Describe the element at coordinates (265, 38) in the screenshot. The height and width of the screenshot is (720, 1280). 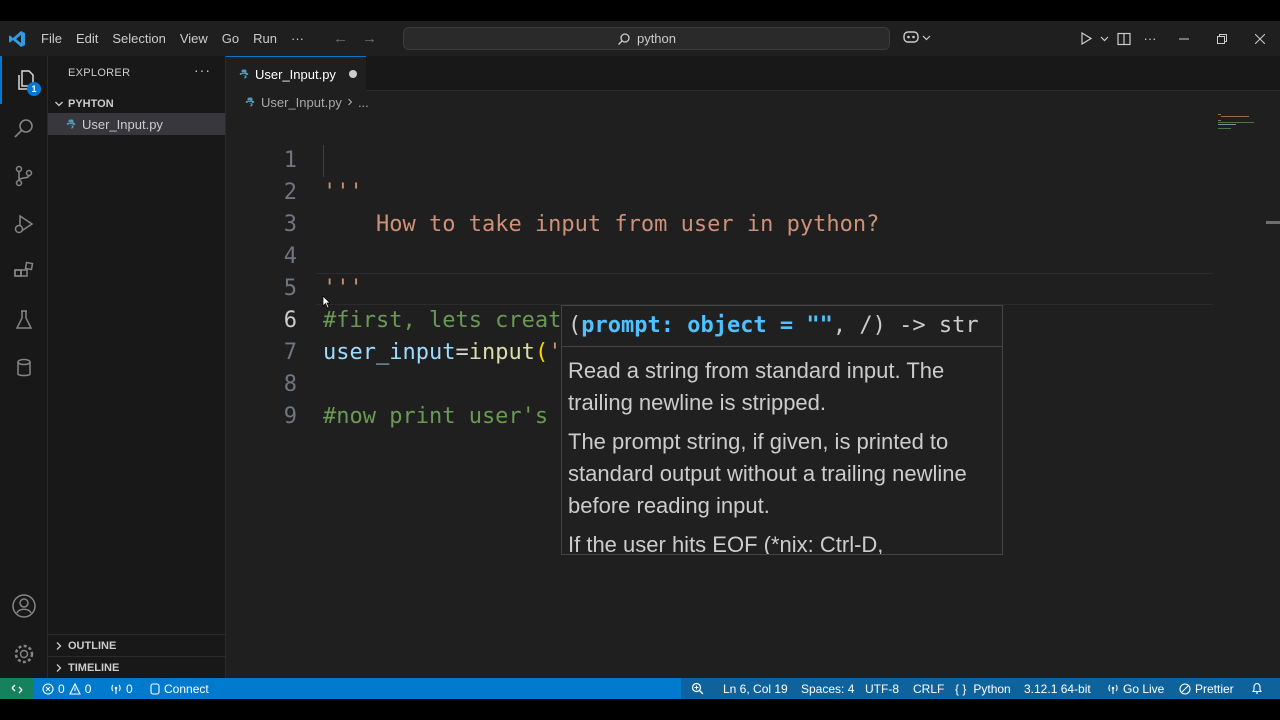
I see `menu-run: Run` at that location.